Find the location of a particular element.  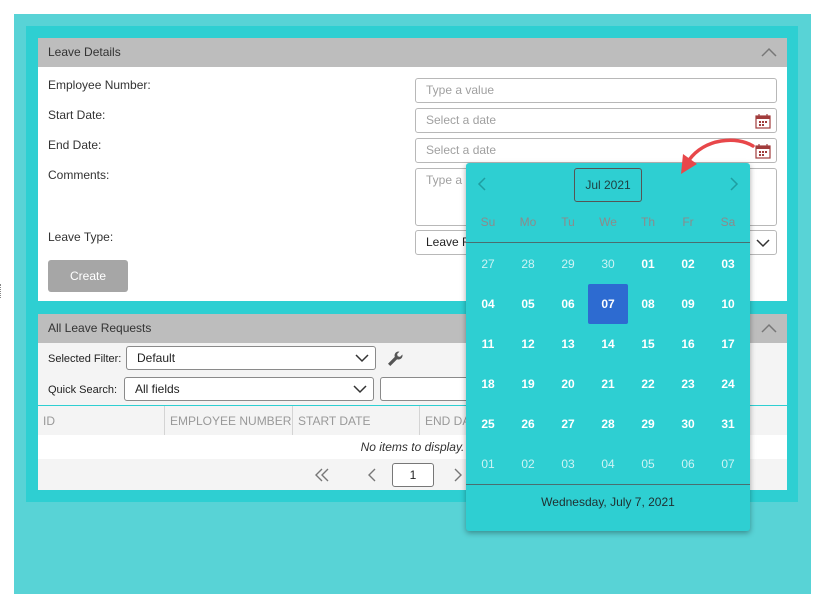

weekday-label: Tu is located at coordinates (568, 222).